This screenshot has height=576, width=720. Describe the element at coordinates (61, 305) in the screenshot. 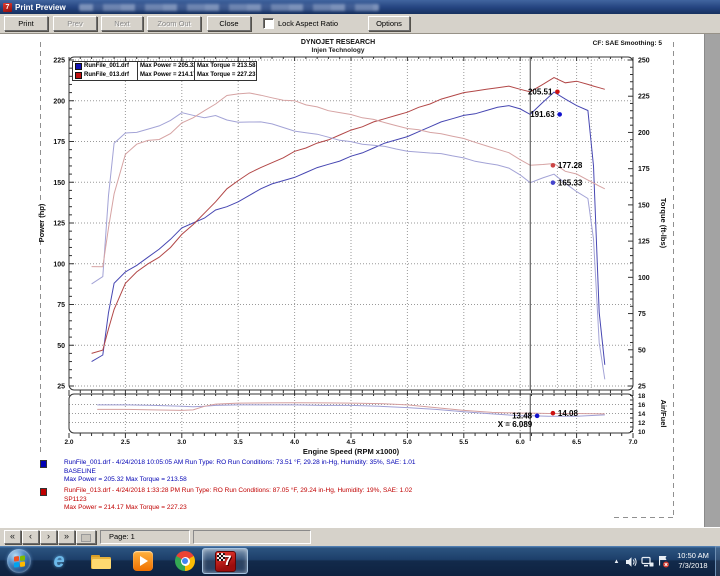

I see `power-tick-label: 75` at that location.